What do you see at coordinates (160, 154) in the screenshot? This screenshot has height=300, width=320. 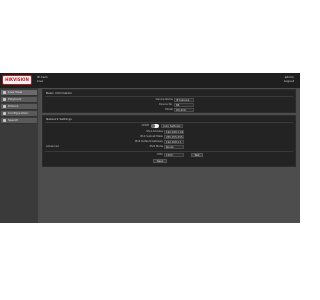 I see `mtu-label: MTU` at bounding box center [160, 154].